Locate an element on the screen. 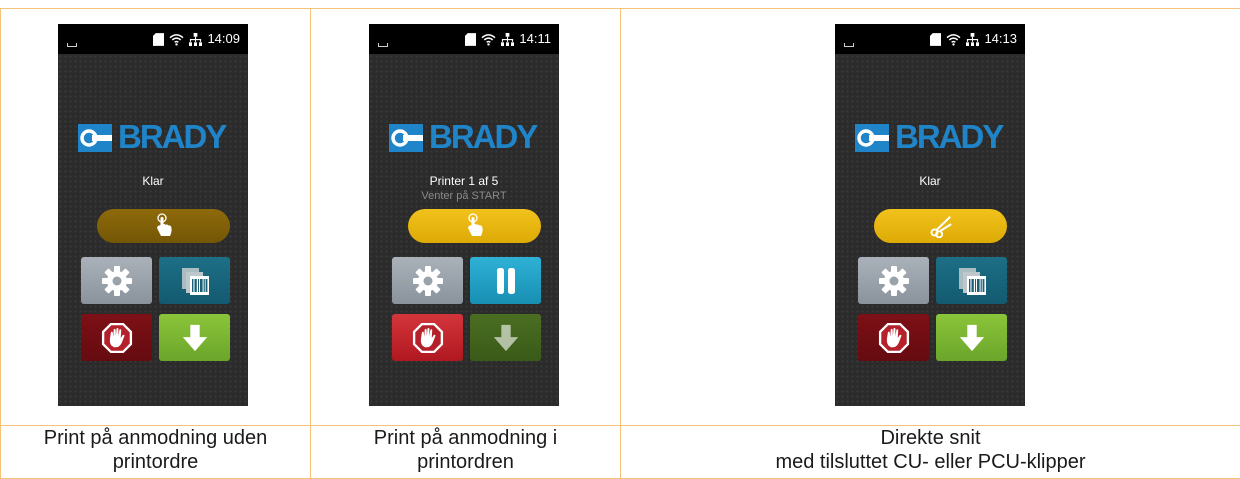  caption-2: Print på anmodning i printordren is located at coordinates (466, 452).